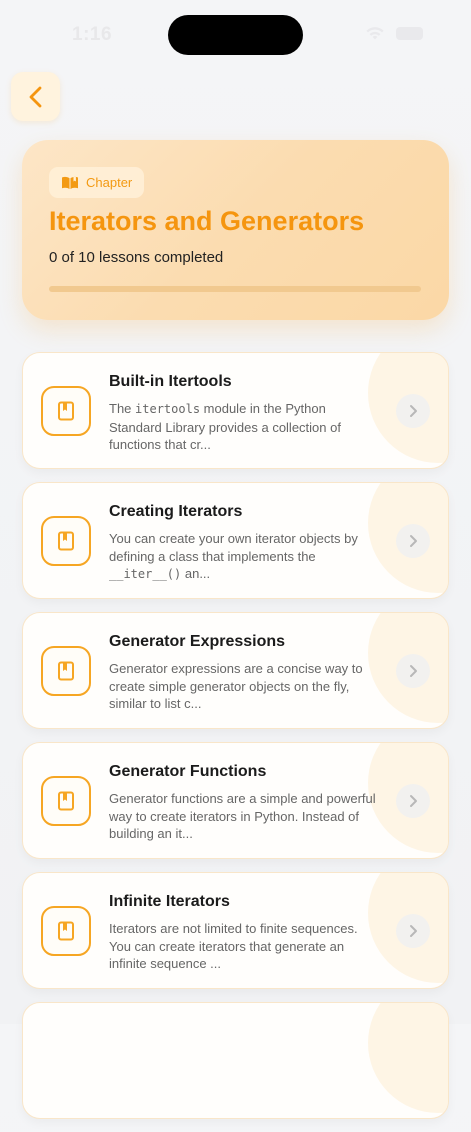 Image resolution: width=471 pixels, height=1132 pixels. I want to click on book-open-icon, so click(70, 182).